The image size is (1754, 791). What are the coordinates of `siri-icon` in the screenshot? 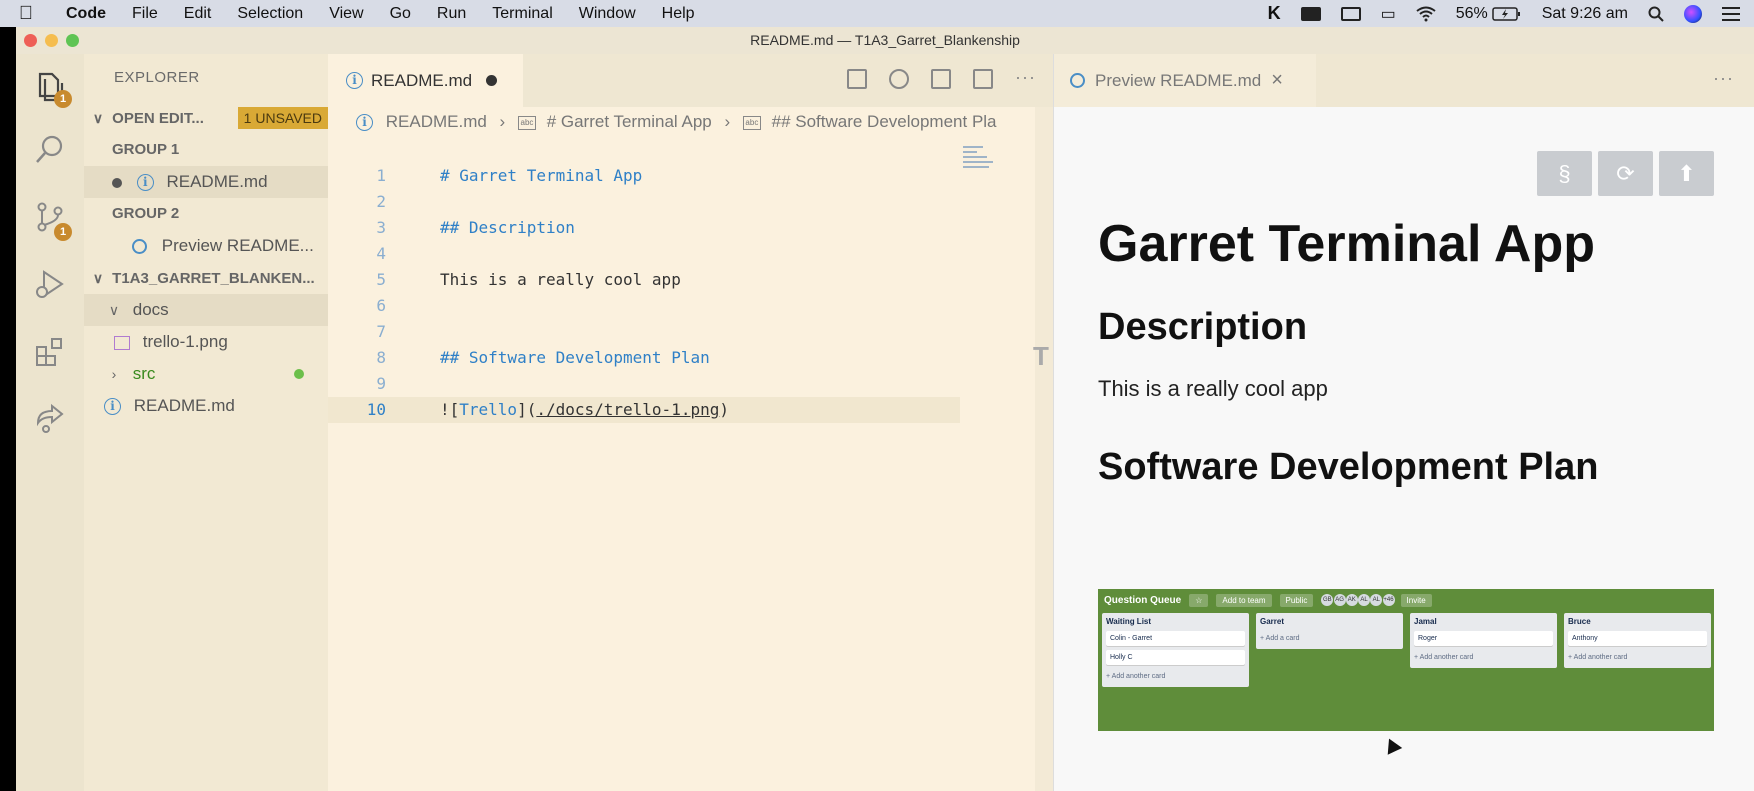 It's located at (1693, 13).